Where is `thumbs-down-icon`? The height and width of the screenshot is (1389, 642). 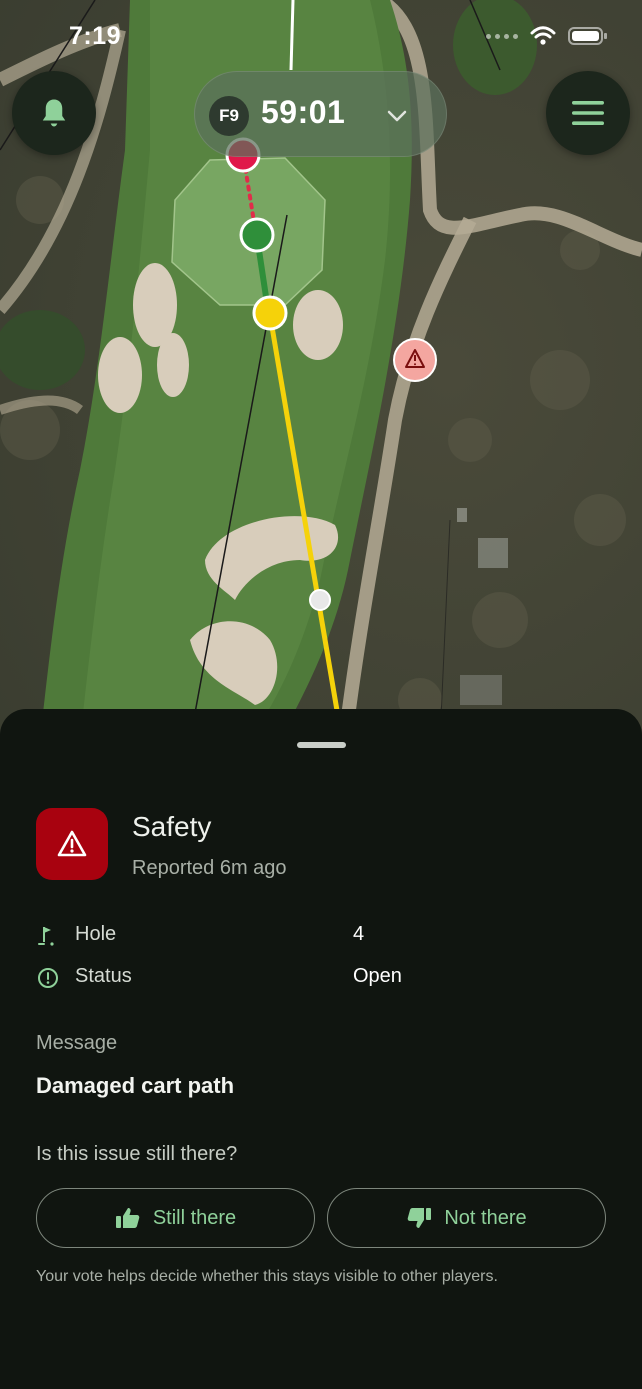
thumbs-down-icon is located at coordinates (420, 1218).